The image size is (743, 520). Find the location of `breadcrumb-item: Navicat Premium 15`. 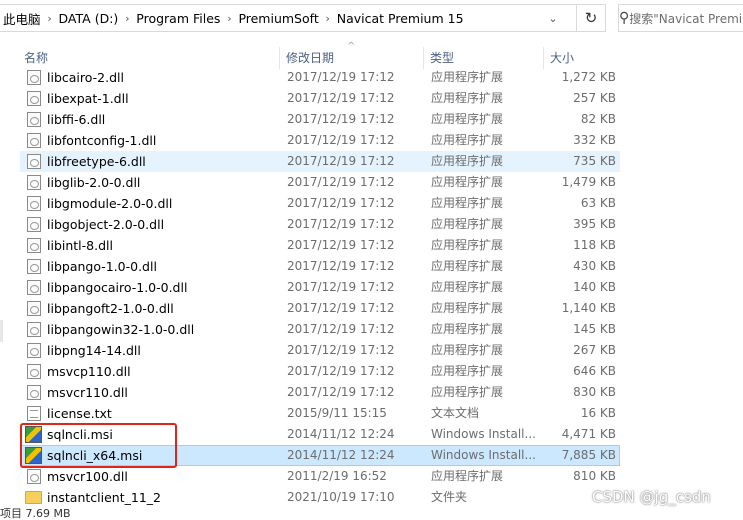

breadcrumb-item: Navicat Premium 15 is located at coordinates (400, 18).